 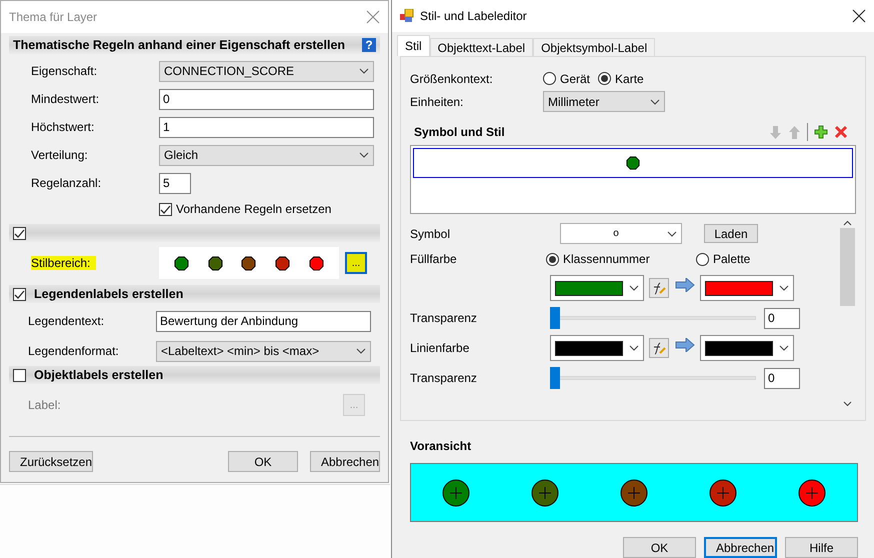 I want to click on field-label: Verteilung:, so click(x=60, y=155).